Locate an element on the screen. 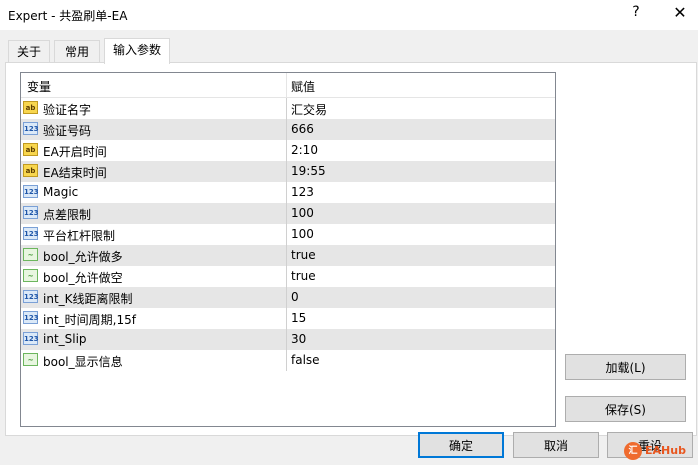  column-divider is located at coordinates (286, 85).